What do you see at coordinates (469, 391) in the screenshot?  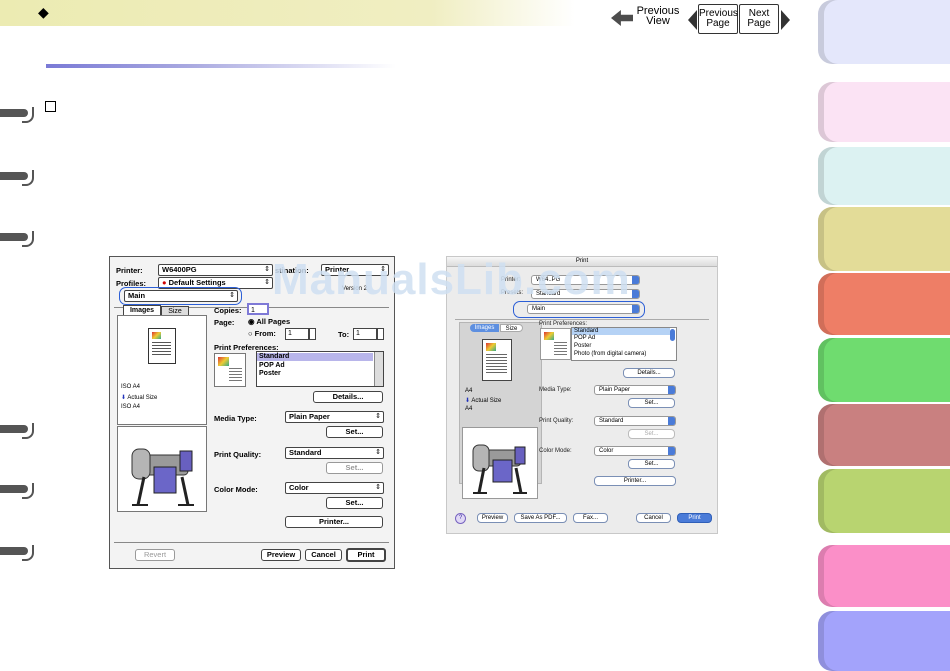 I see `paper-size-text: A4` at bounding box center [469, 391].